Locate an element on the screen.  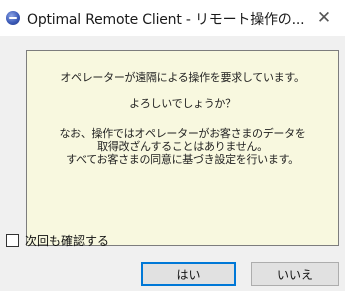
confirm-next-time-label: 次回も確認する is located at coordinates (67, 240).